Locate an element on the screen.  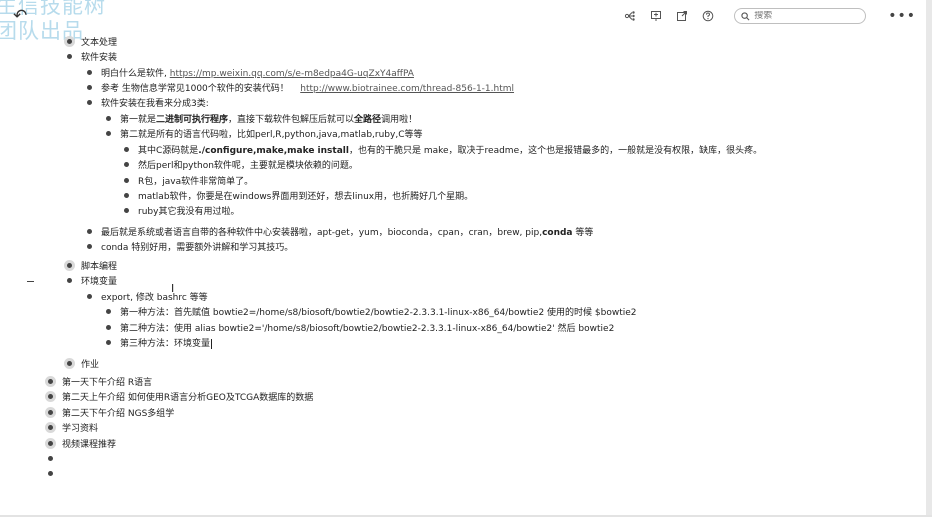
outline-item: 学习资料 is located at coordinates (73, 427).